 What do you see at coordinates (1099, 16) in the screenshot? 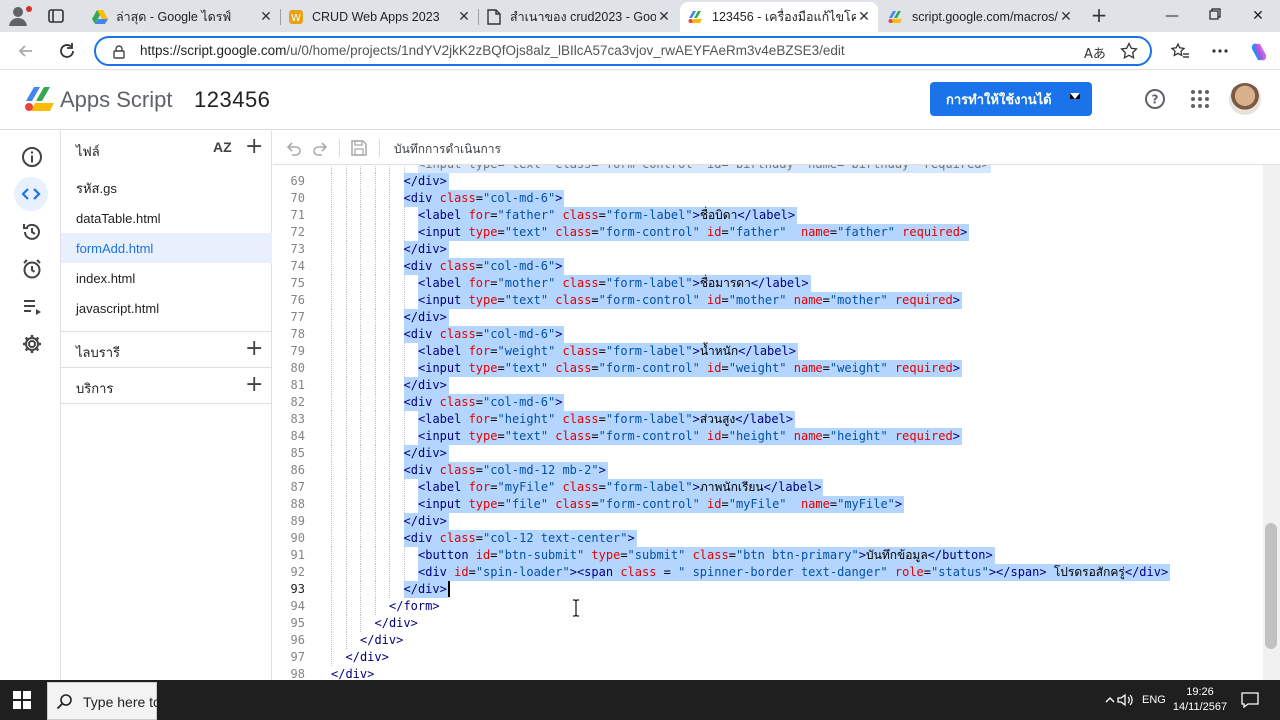
I see `new-tab-button: +` at bounding box center [1099, 16].